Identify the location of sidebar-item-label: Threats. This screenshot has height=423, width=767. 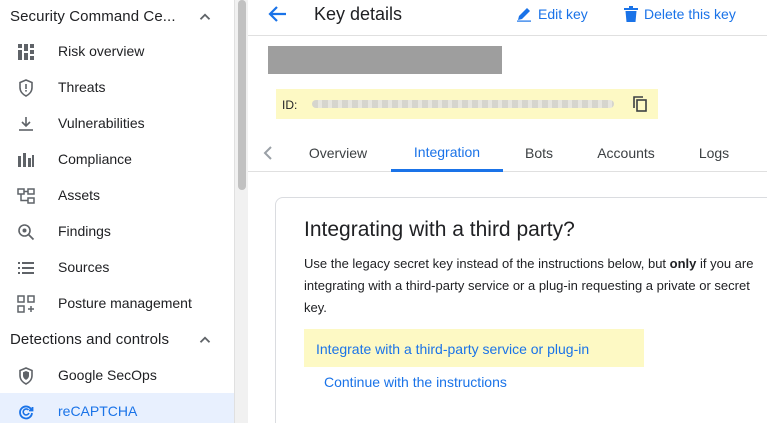
(82, 87).